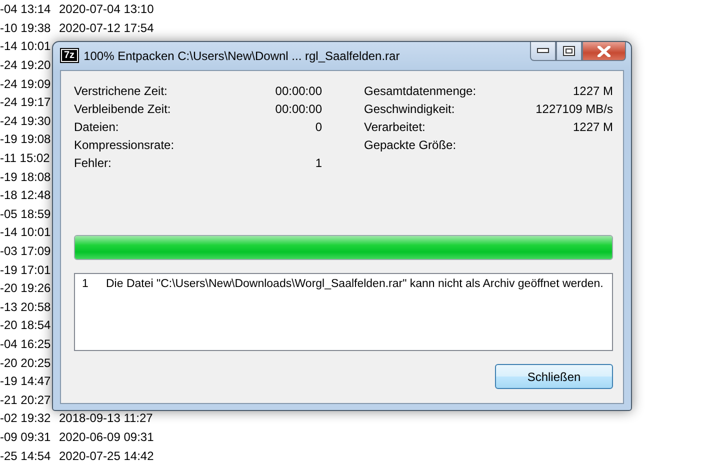 Image resolution: width=702 pixels, height=465 pixels. I want to click on list-cell-text: -24 19:20, so click(26, 65).